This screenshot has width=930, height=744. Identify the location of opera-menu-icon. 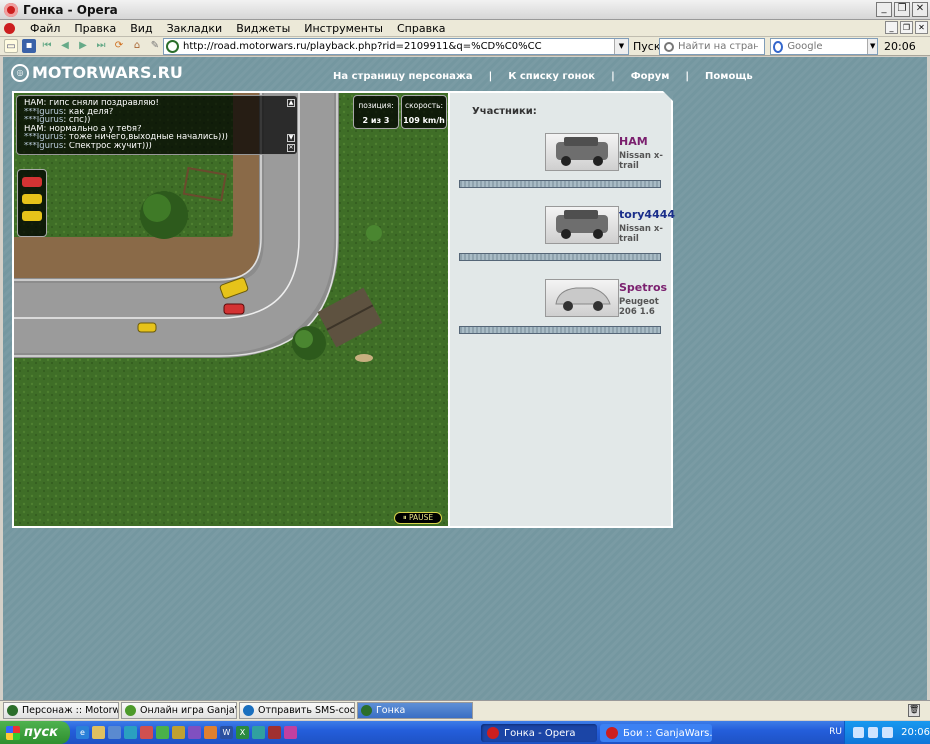
(9, 28).